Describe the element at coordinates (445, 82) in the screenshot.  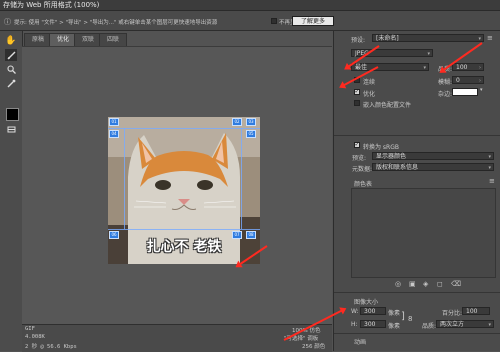
I see `blur-label: 模糊:` at that location.